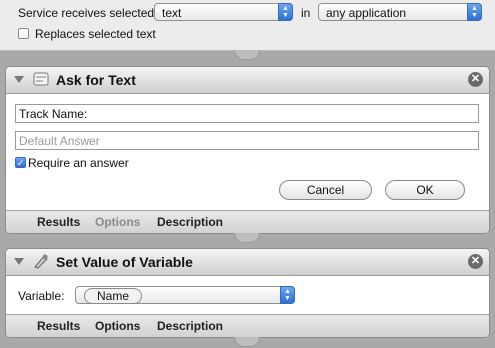 Image resolution: width=495 pixels, height=348 pixels. Describe the element at coordinates (23, 33) in the screenshot. I see `replaces-selected-checkbox` at that location.